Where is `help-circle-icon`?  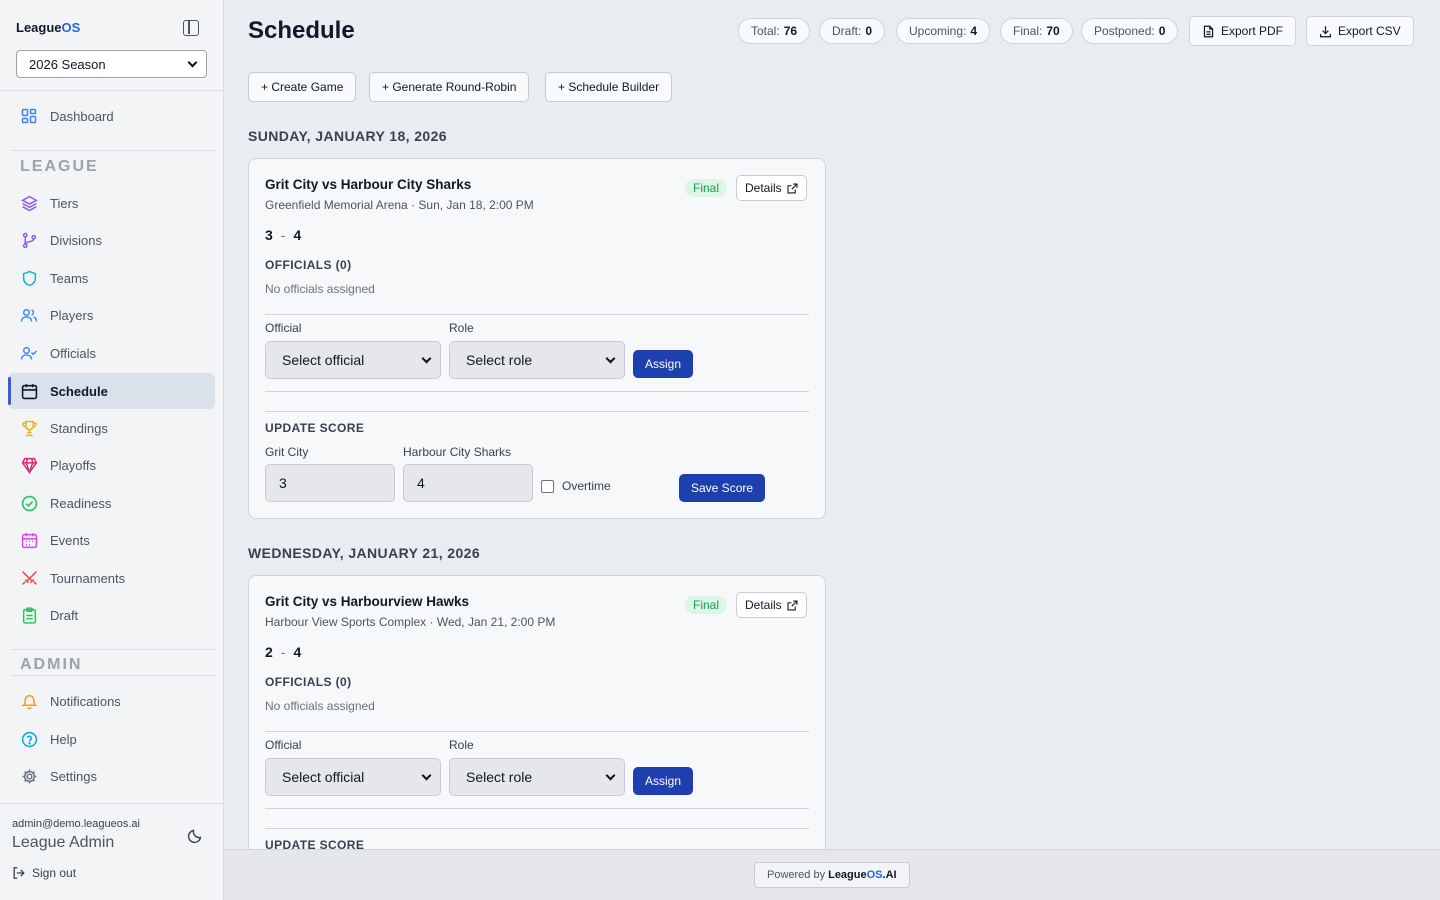
help-circle-icon is located at coordinates (29, 739).